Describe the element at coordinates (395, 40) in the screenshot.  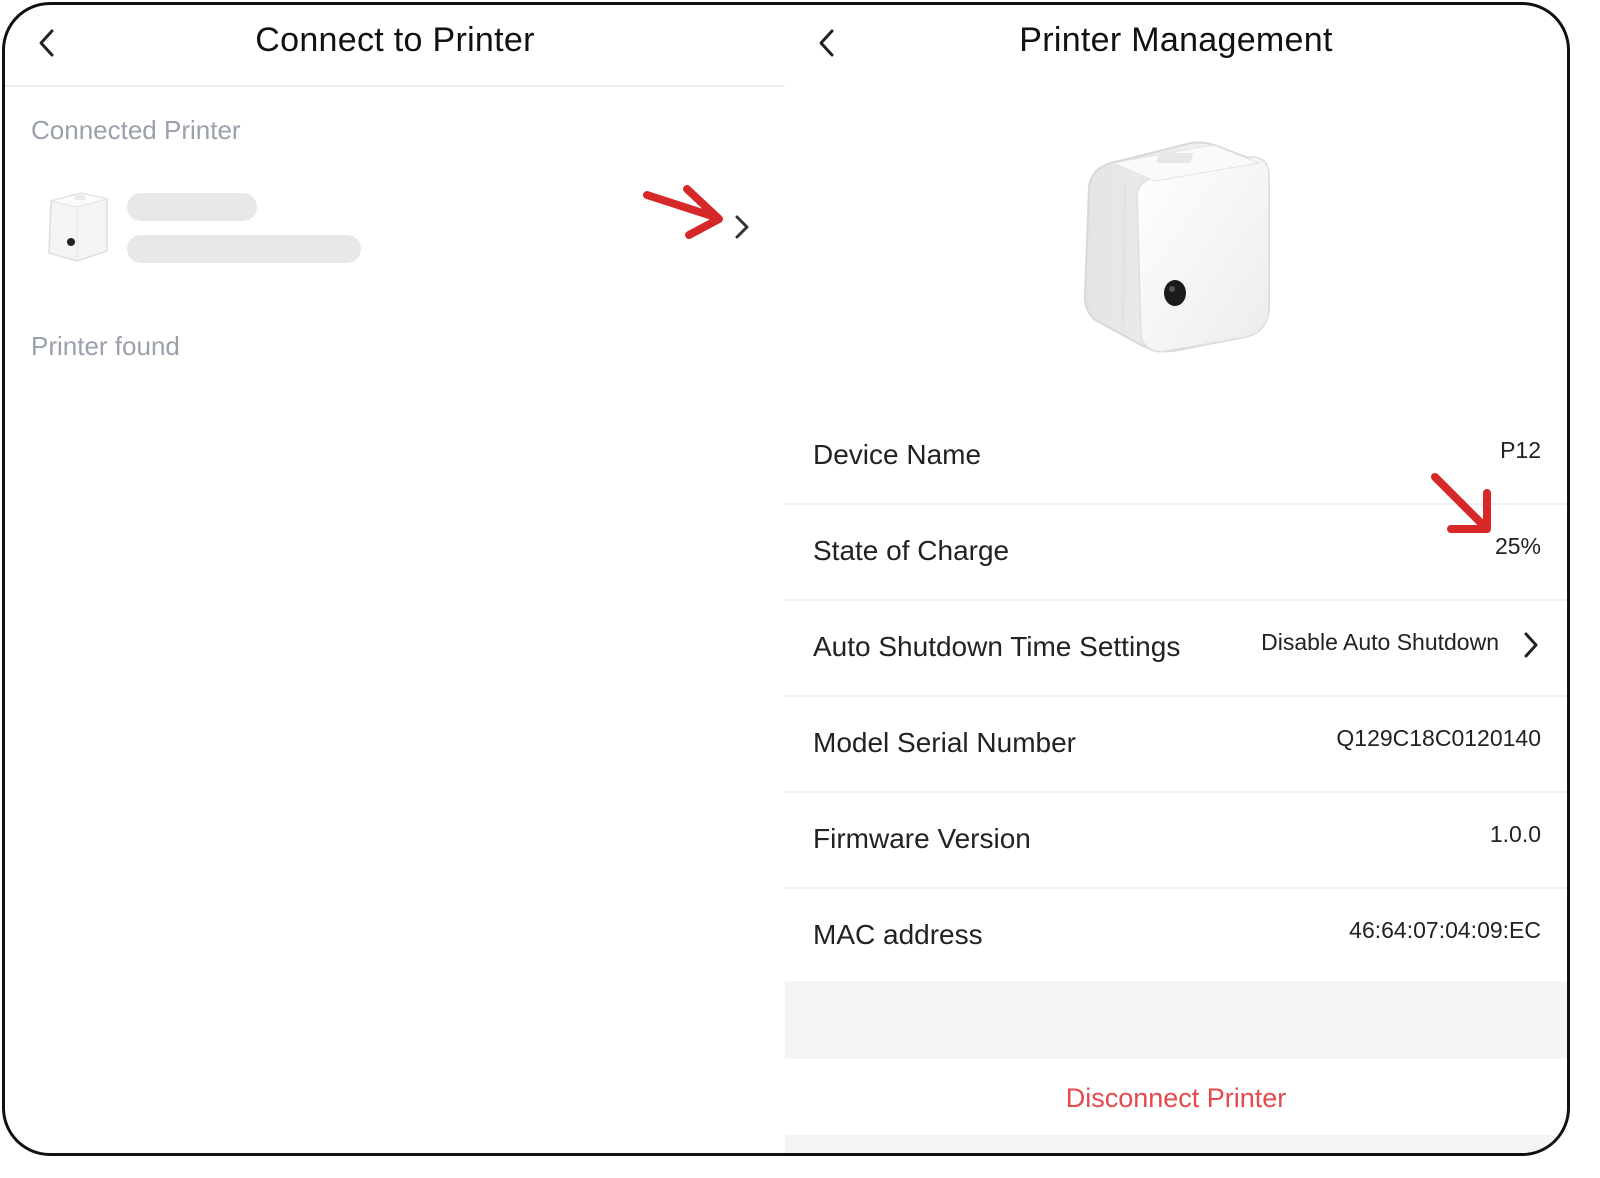
I see `page-title: Connect to Printer` at that location.